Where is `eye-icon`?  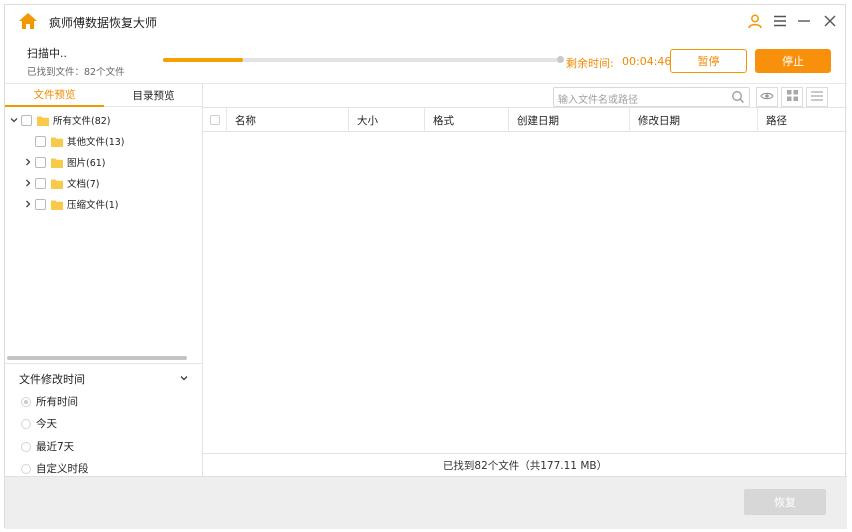 eye-icon is located at coordinates (767, 97).